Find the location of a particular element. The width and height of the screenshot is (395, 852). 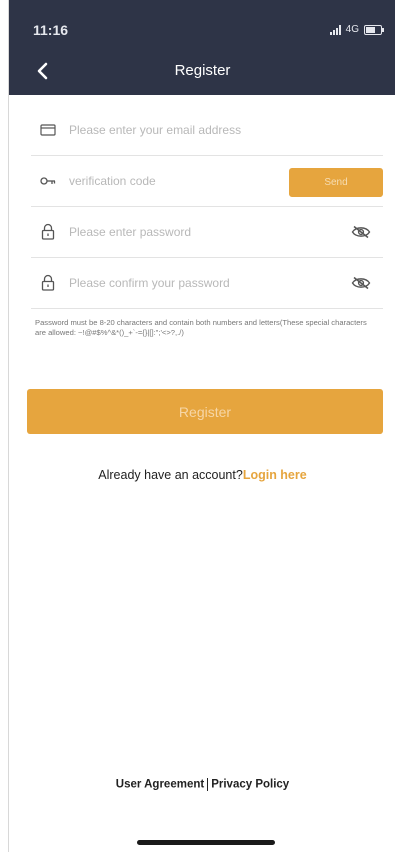

email-input is located at coordinates (219, 129).